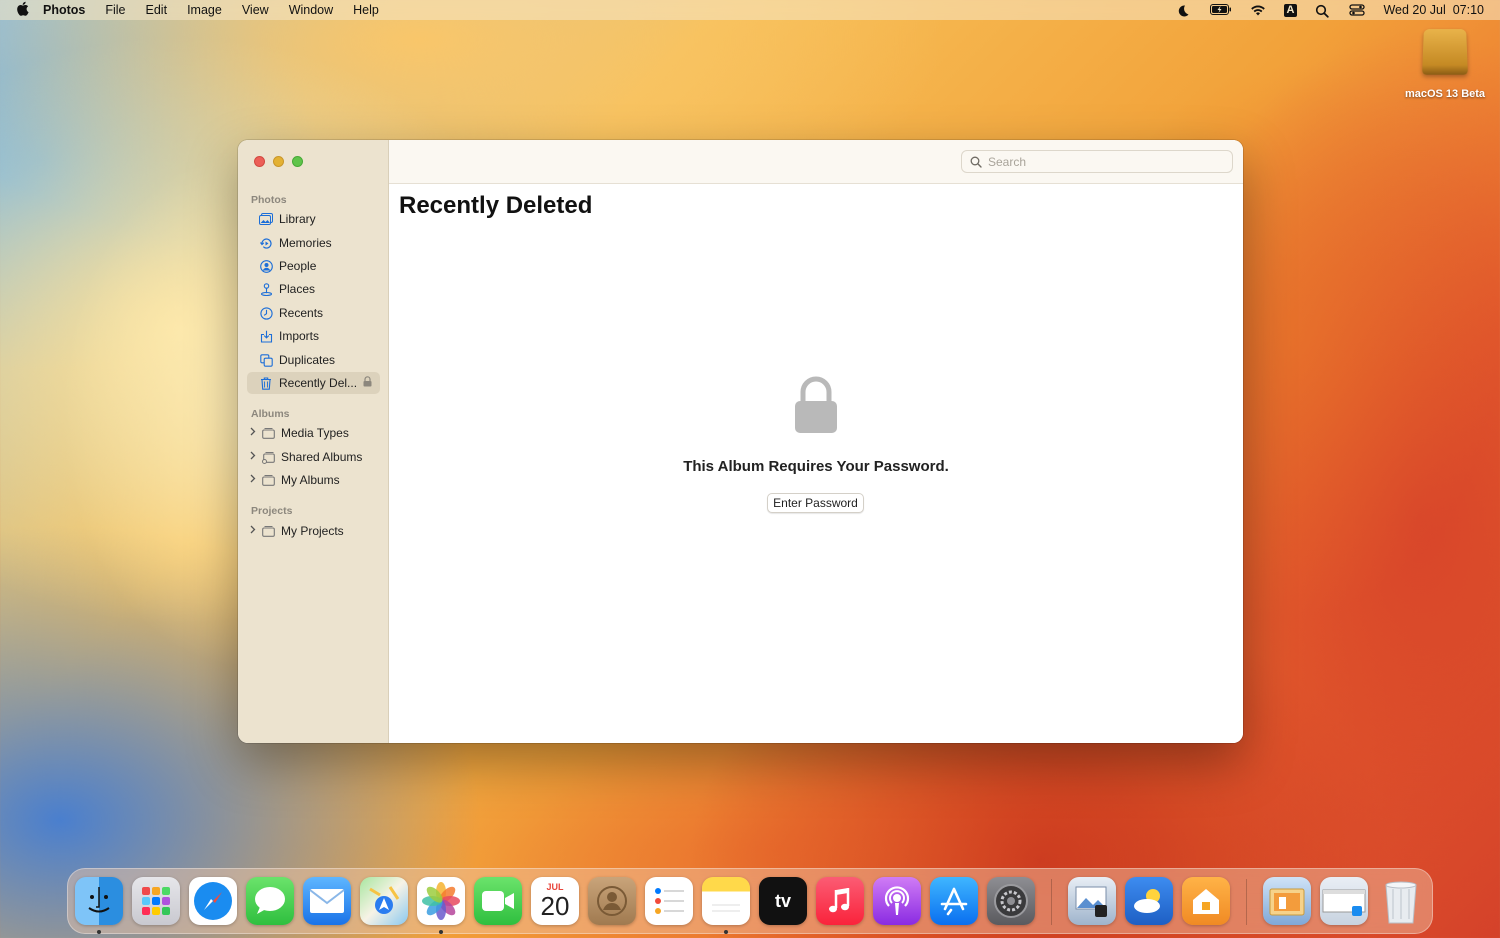 The image size is (1500, 938). Describe the element at coordinates (270, 901) in the screenshot. I see `messages-app-icon` at that location.